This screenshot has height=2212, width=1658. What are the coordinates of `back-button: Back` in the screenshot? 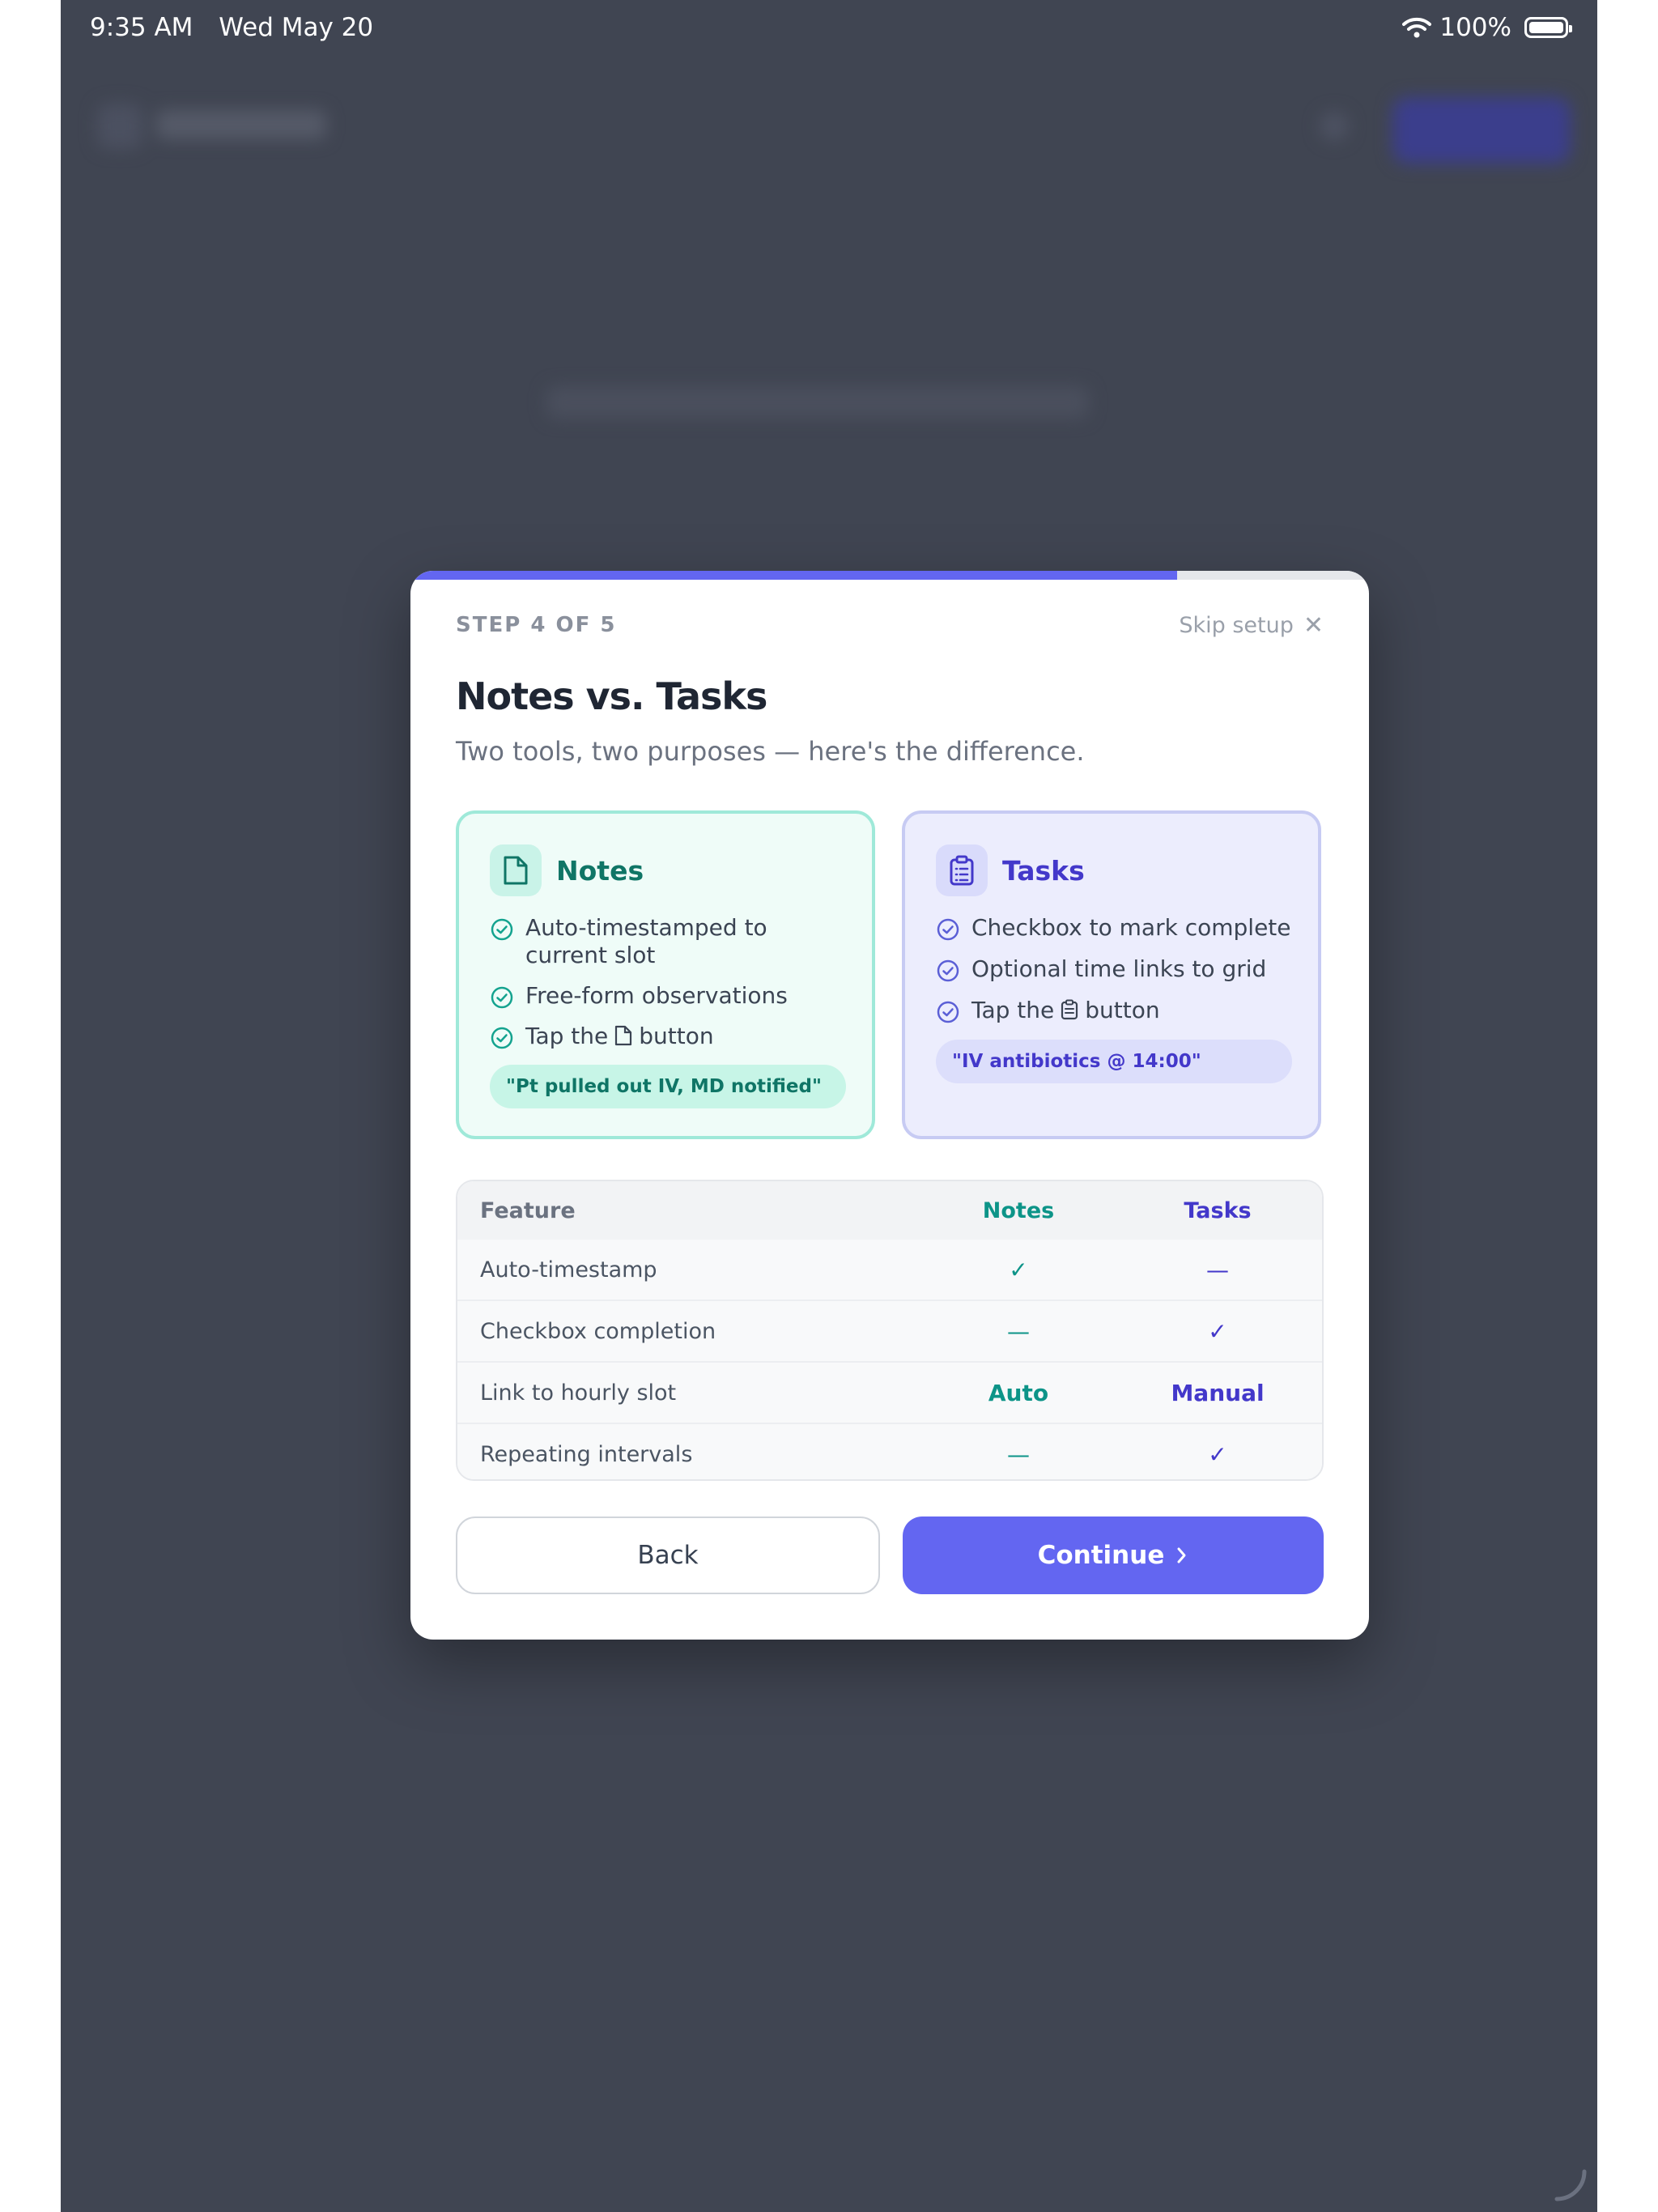 It's located at (668, 1555).